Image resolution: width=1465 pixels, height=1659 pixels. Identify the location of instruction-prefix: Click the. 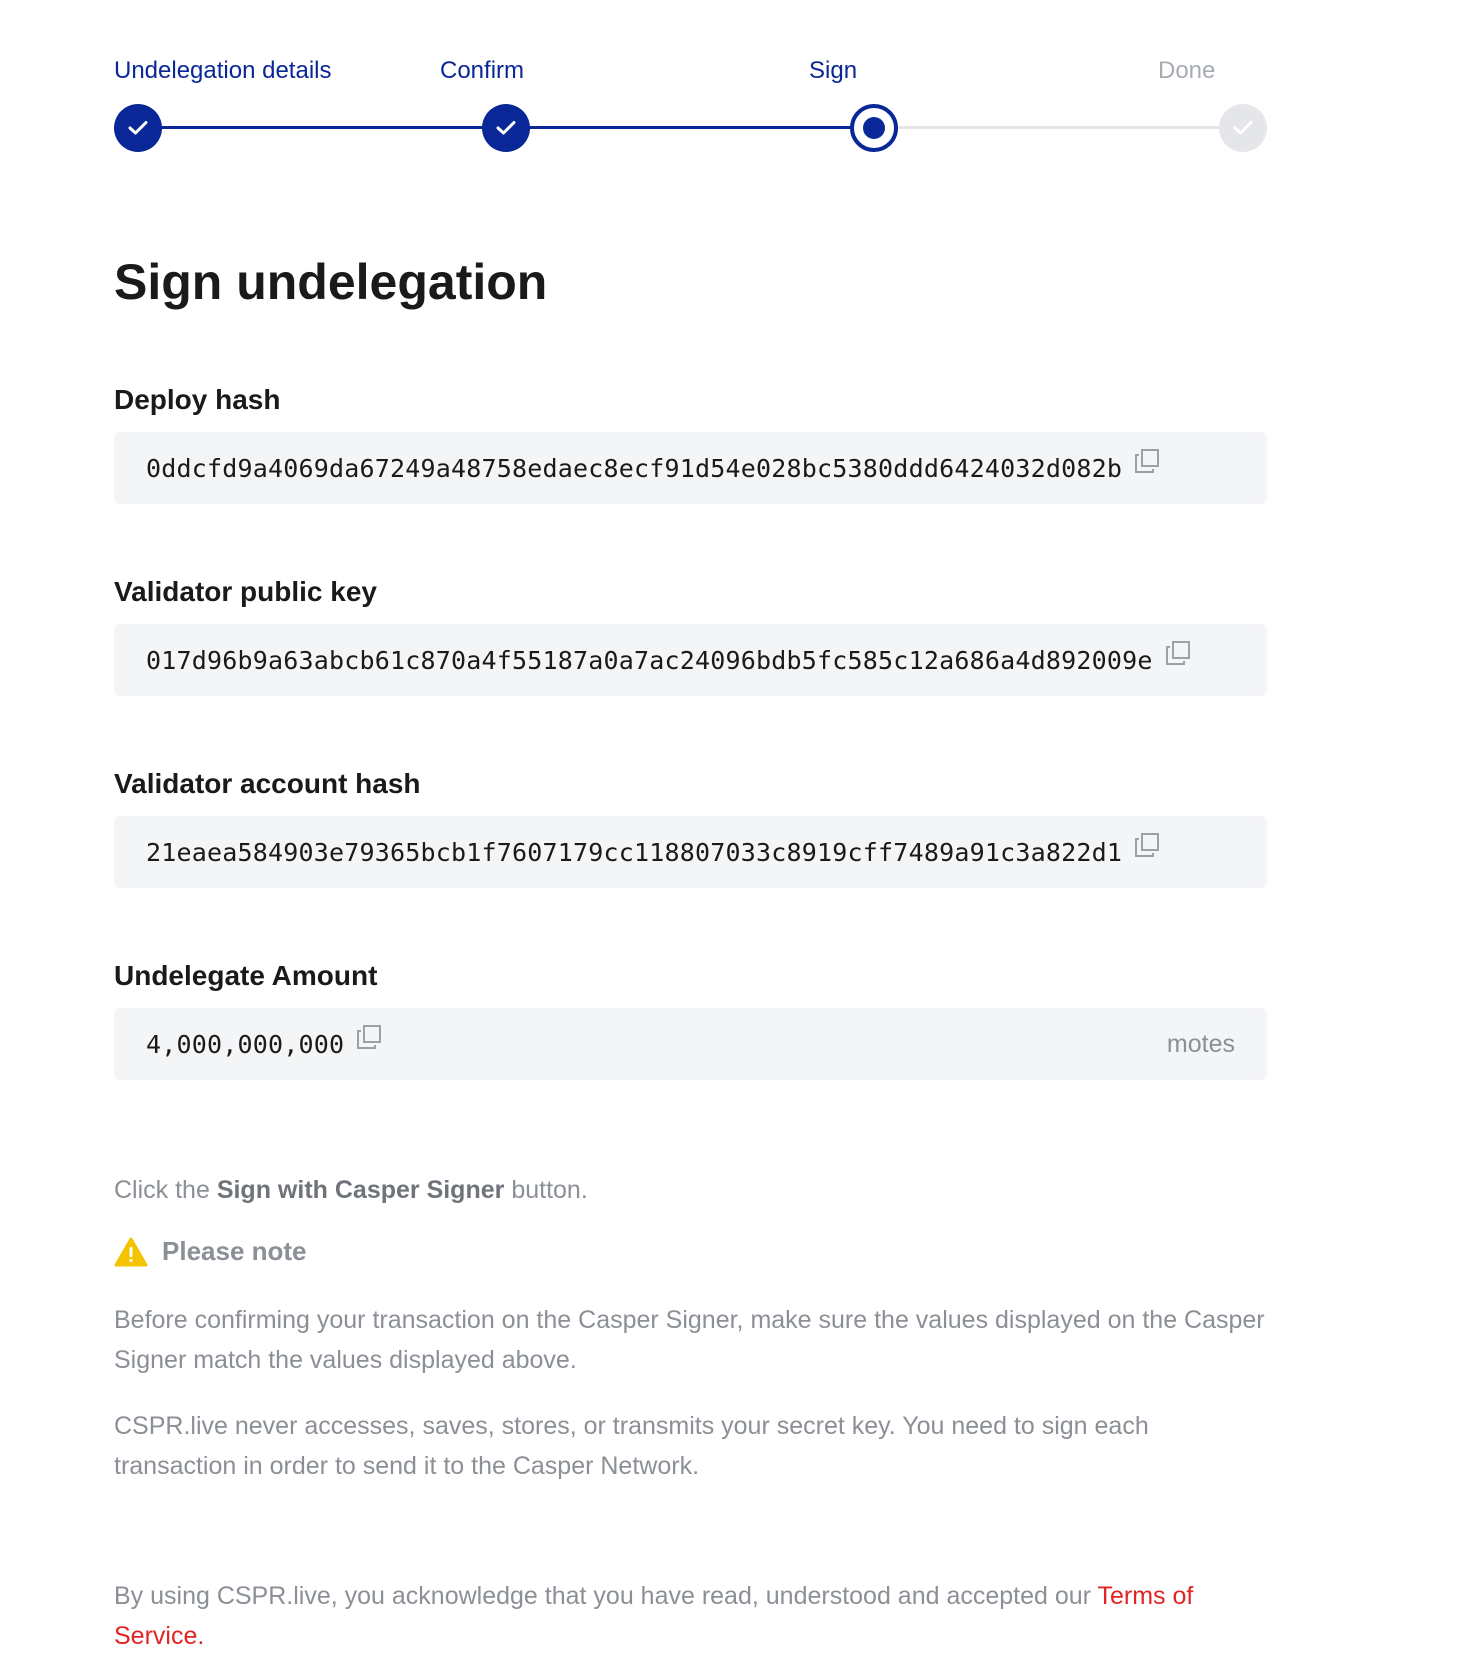
(165, 1190).